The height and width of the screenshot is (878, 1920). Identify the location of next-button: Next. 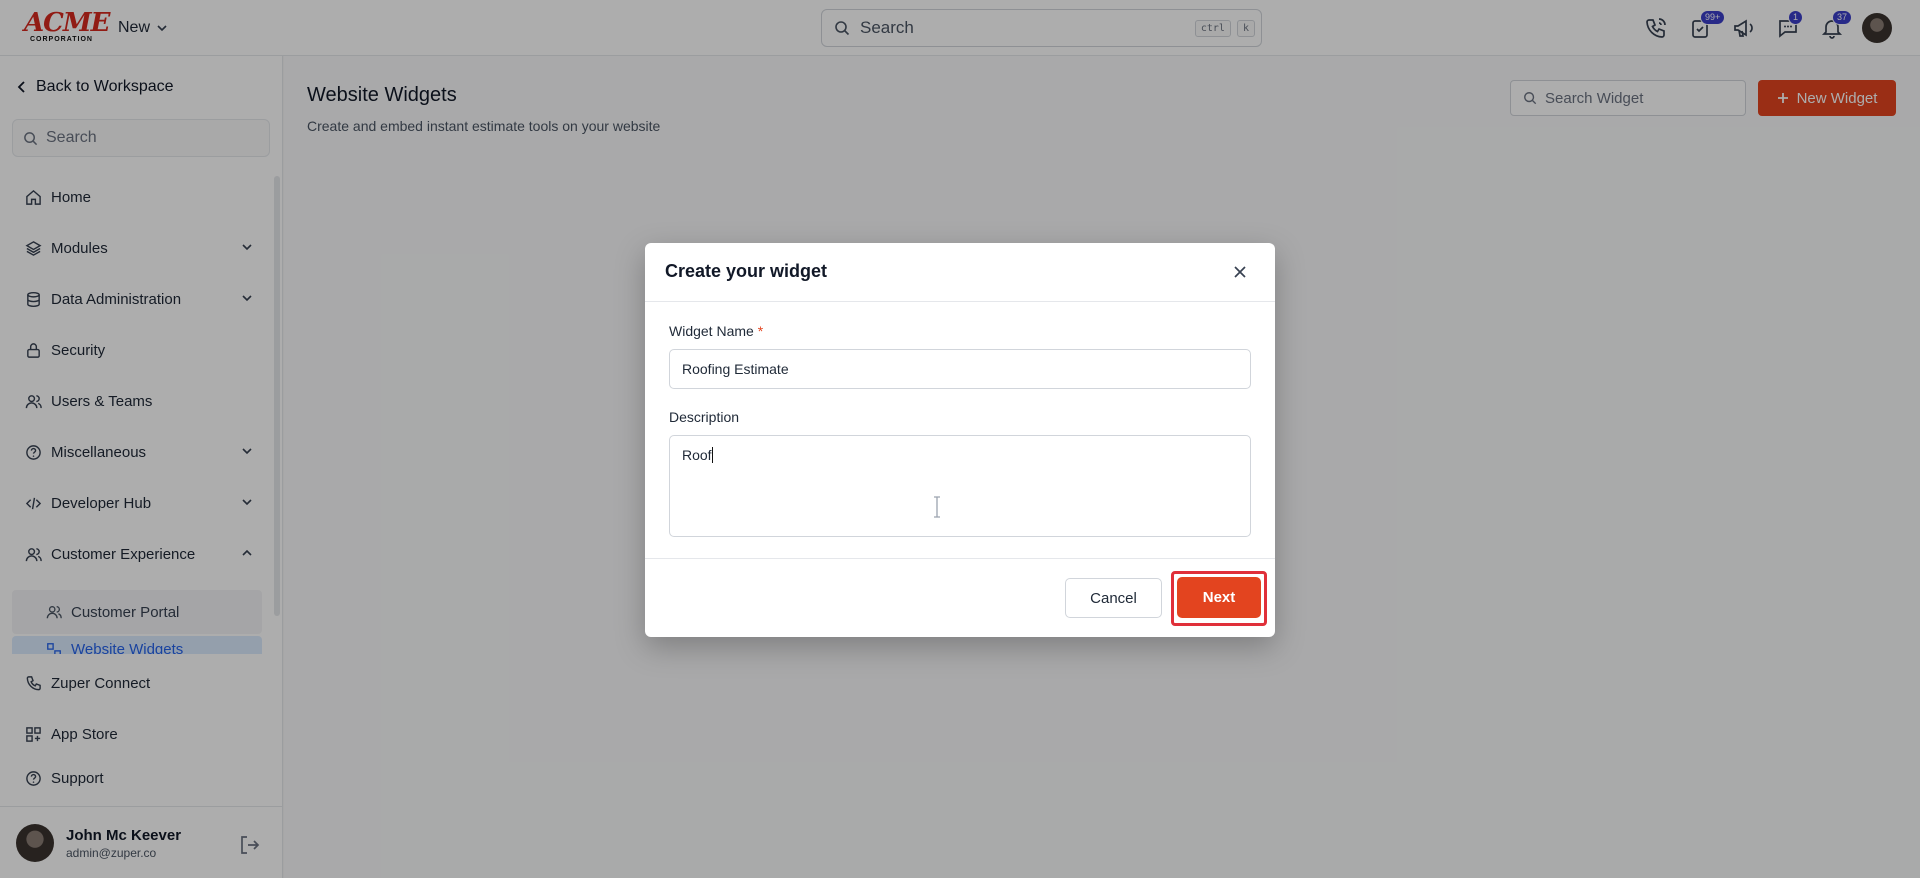
(1219, 597).